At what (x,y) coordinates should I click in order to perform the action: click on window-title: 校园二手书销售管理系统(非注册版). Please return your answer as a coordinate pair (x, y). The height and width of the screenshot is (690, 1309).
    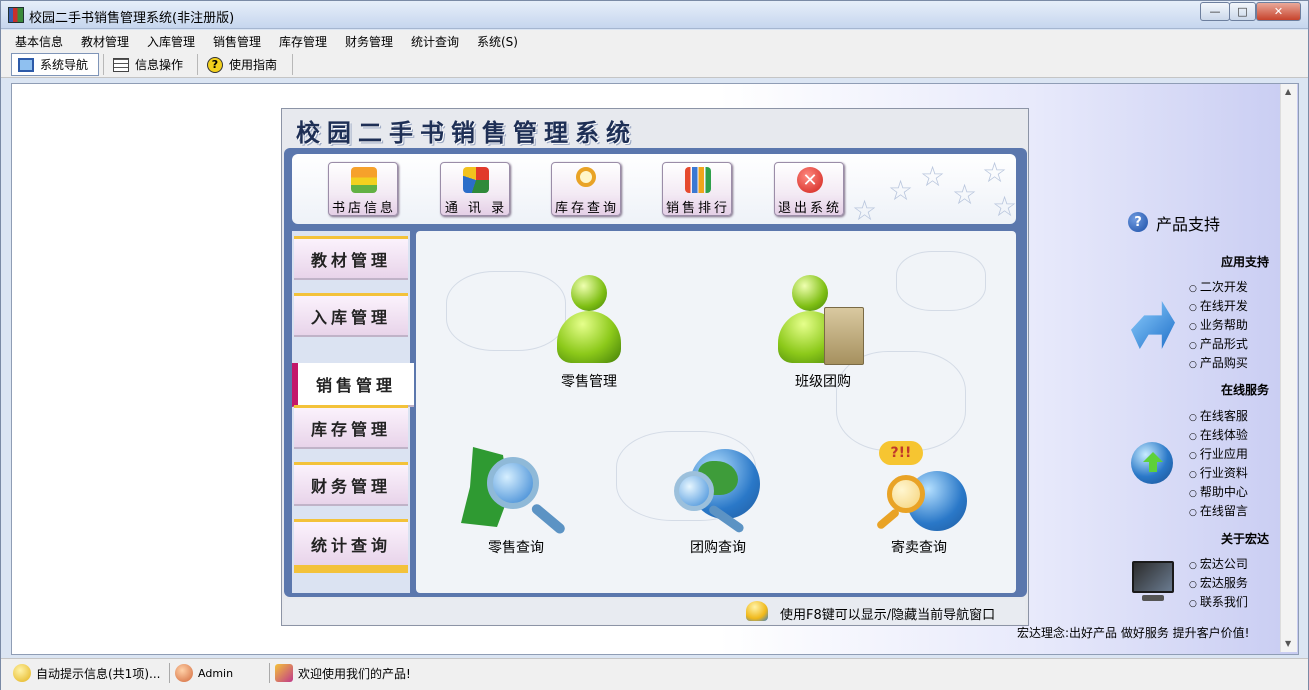
    Looking at the image, I should click on (132, 18).